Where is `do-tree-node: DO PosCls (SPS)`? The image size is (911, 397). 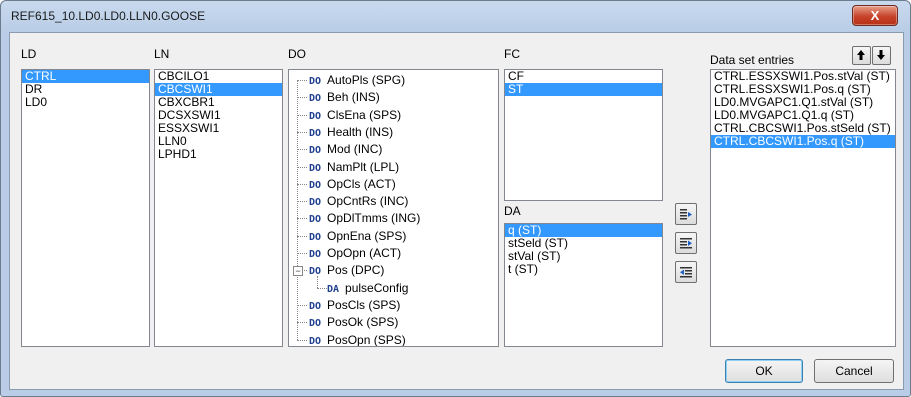
do-tree-node: DO PosCls (SPS) is located at coordinates (354, 305).